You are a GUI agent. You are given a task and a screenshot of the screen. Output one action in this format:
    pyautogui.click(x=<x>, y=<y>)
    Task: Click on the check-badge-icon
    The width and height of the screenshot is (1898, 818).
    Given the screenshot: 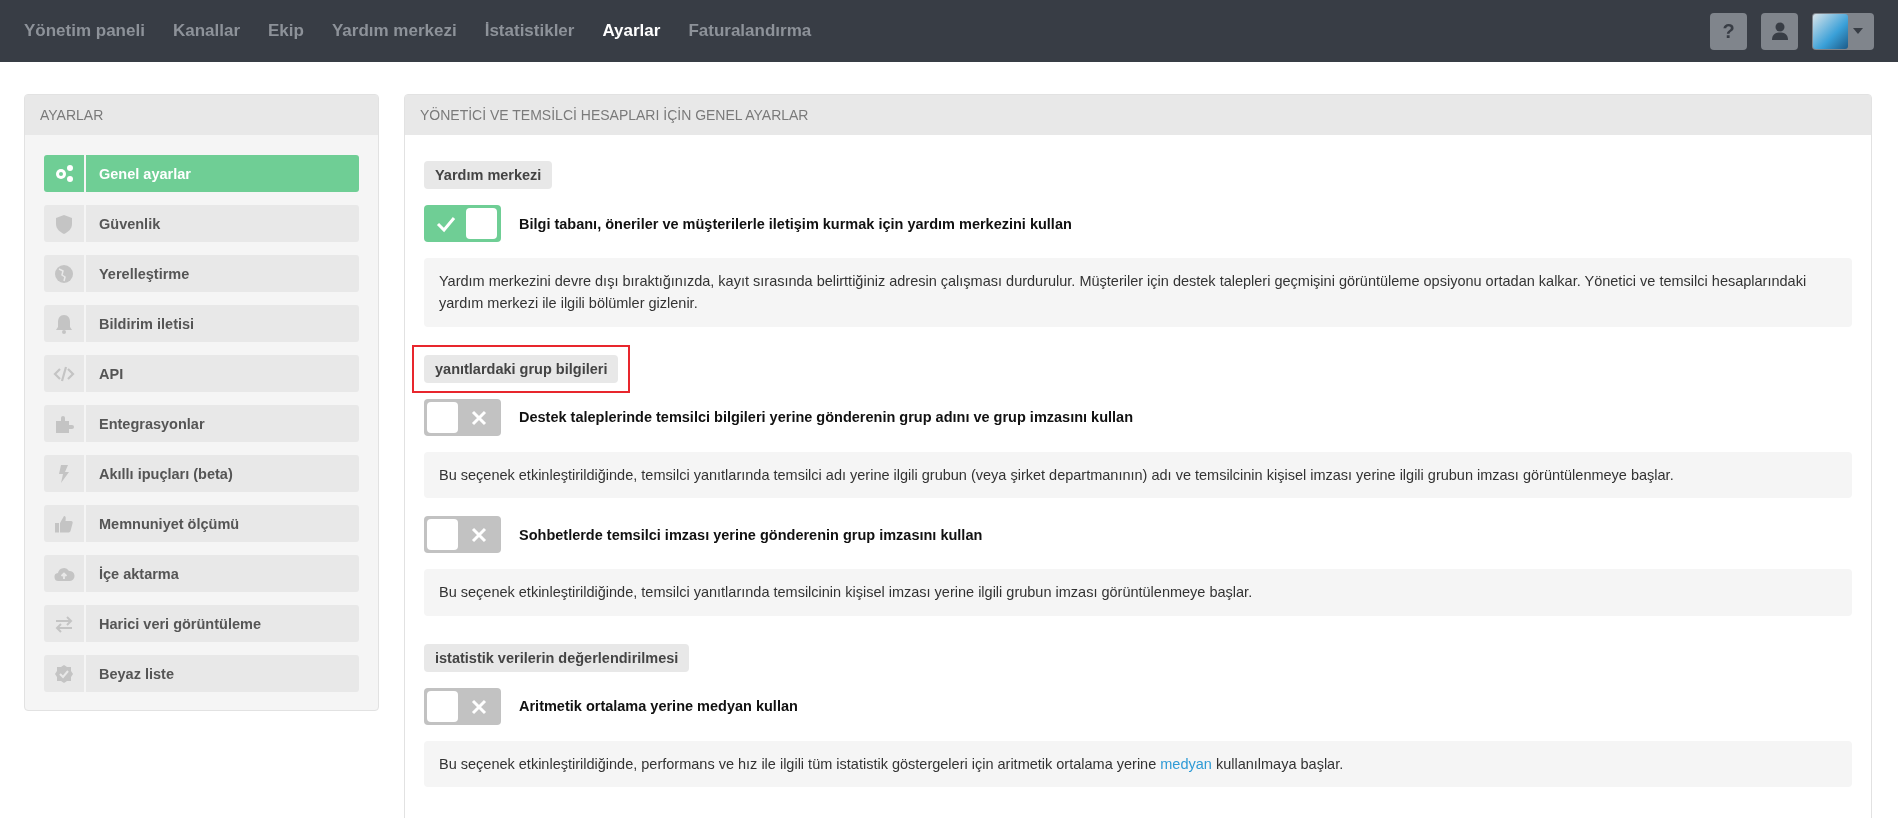 What is the action you would take?
    pyautogui.click(x=64, y=673)
    